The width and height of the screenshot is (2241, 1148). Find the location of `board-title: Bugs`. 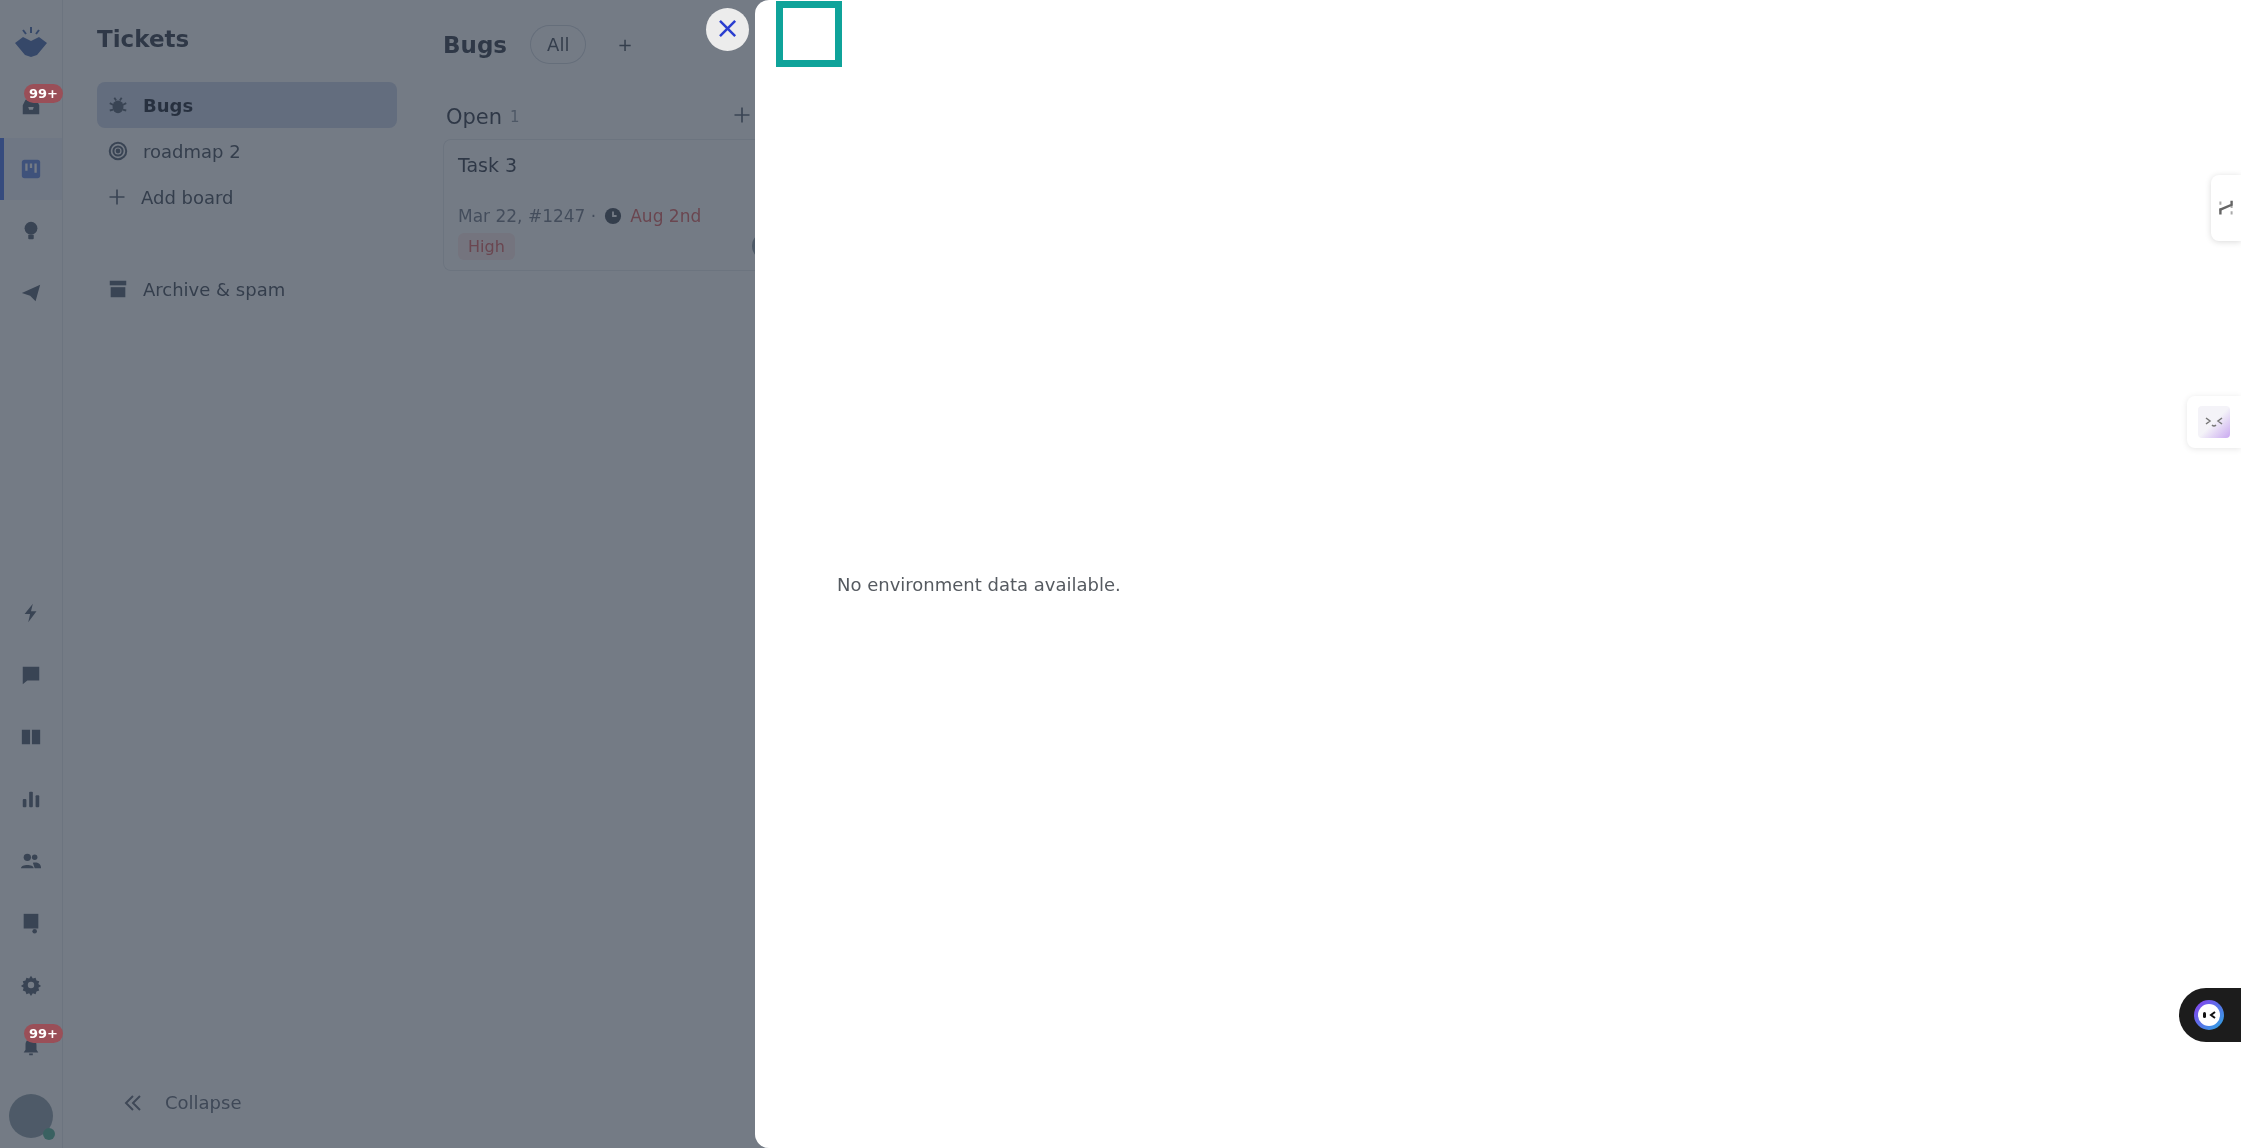

board-title: Bugs is located at coordinates (475, 44).